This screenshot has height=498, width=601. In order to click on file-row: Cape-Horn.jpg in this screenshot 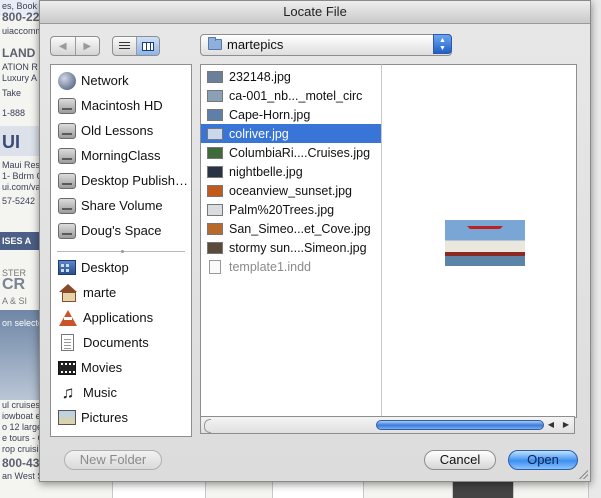, I will do `click(291, 114)`.